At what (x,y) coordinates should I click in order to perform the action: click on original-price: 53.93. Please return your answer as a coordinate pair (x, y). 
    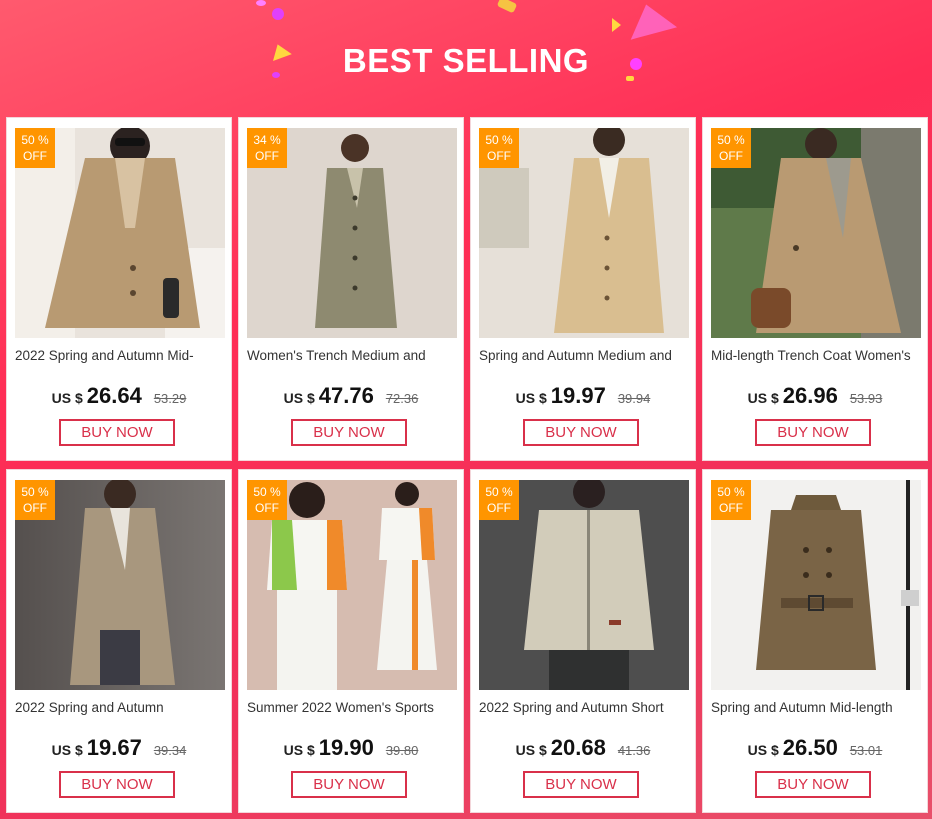
    Looking at the image, I should click on (866, 398).